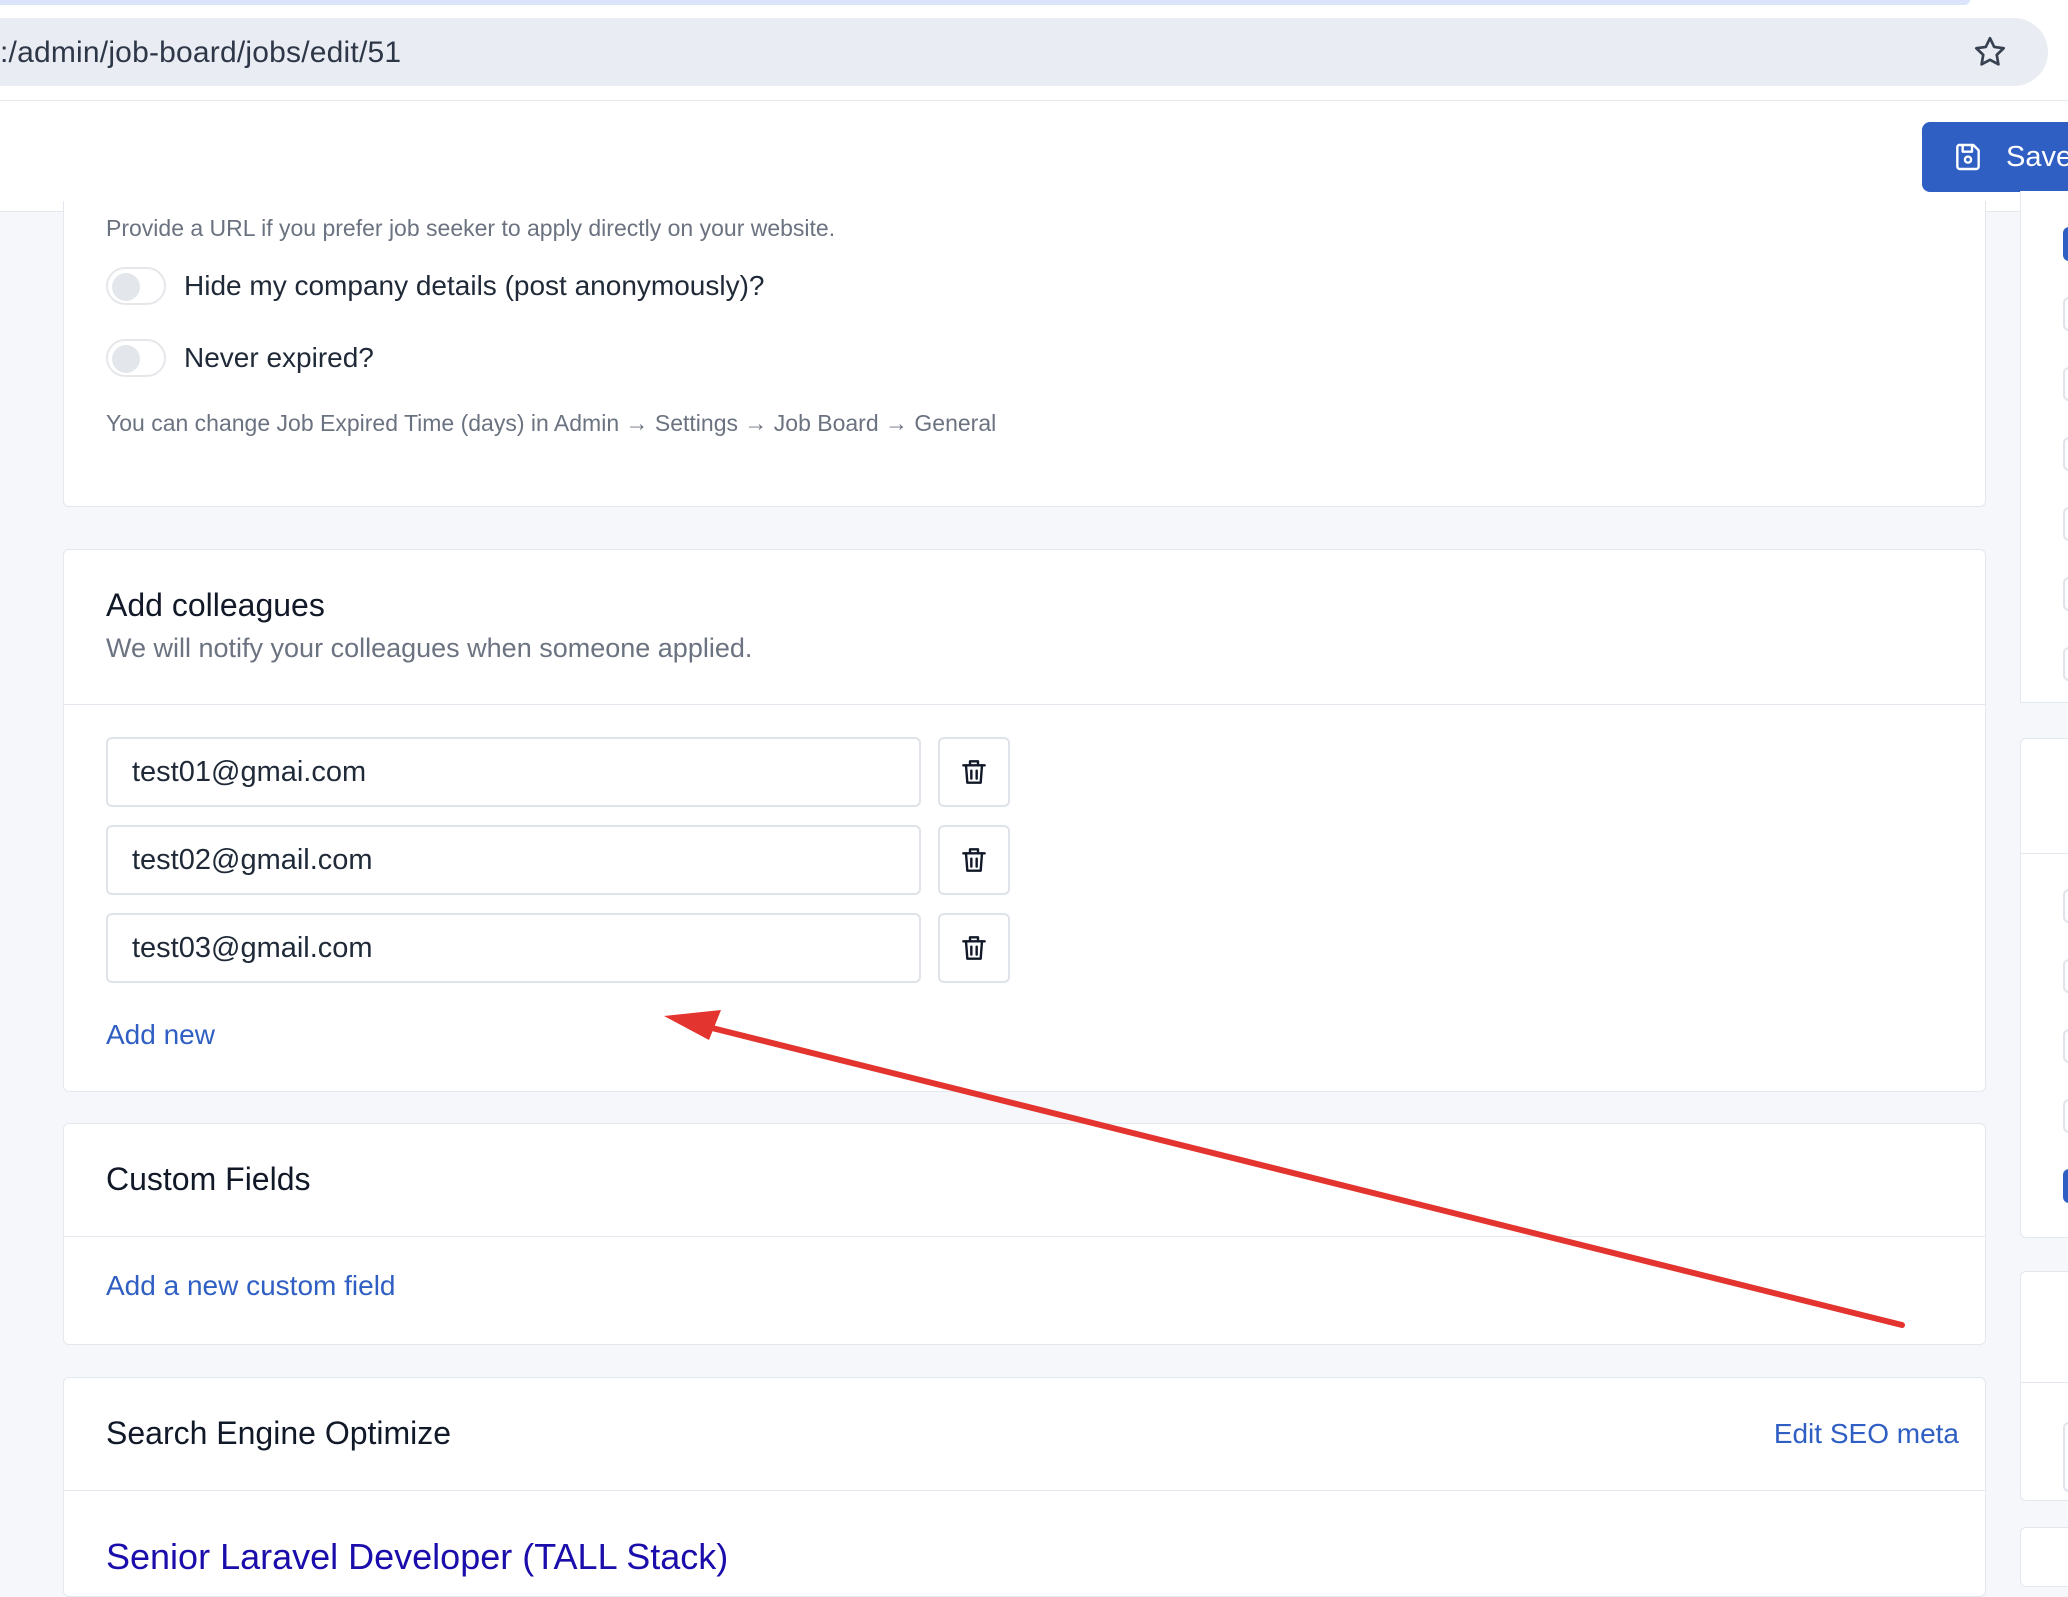 This screenshot has height=1597, width=2068. Describe the element at coordinates (279, 1433) in the screenshot. I see `seo-title: Search Engine Optimize` at that location.